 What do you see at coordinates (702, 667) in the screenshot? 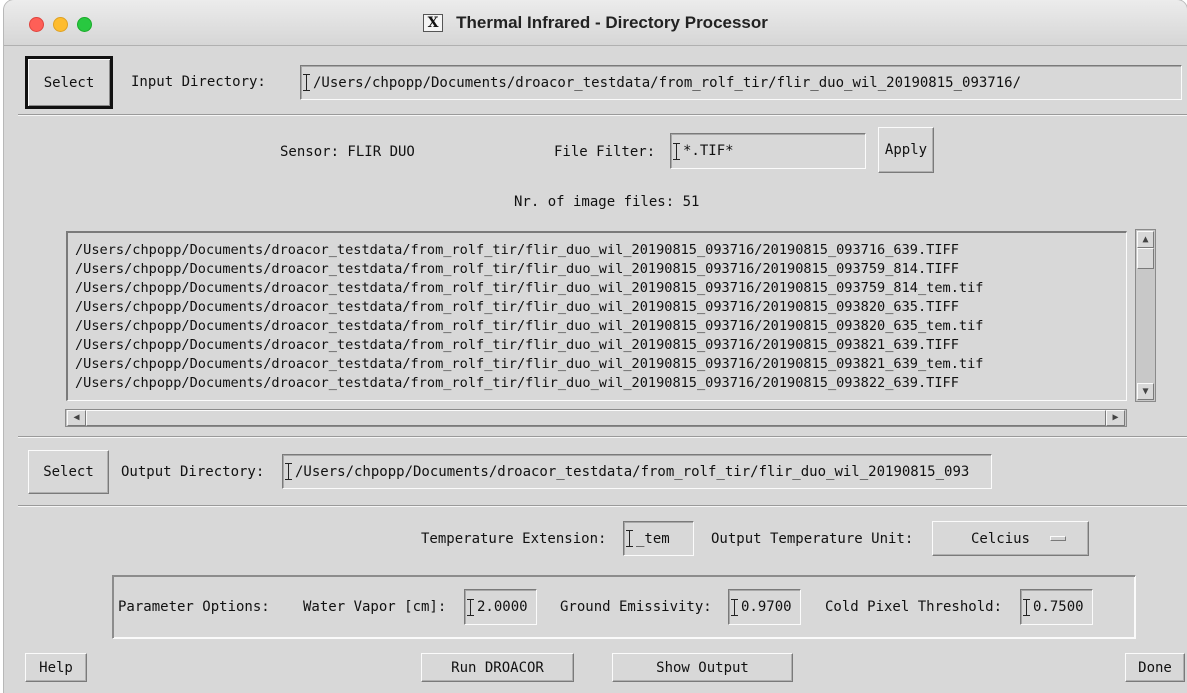
I see `show-output-button: Show Output` at bounding box center [702, 667].